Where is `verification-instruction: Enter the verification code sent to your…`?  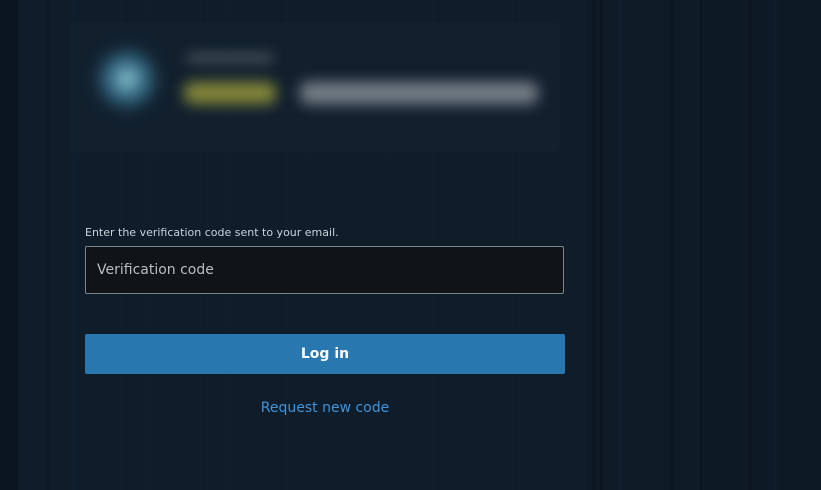 verification-instruction: Enter the verification code sent to your… is located at coordinates (212, 232).